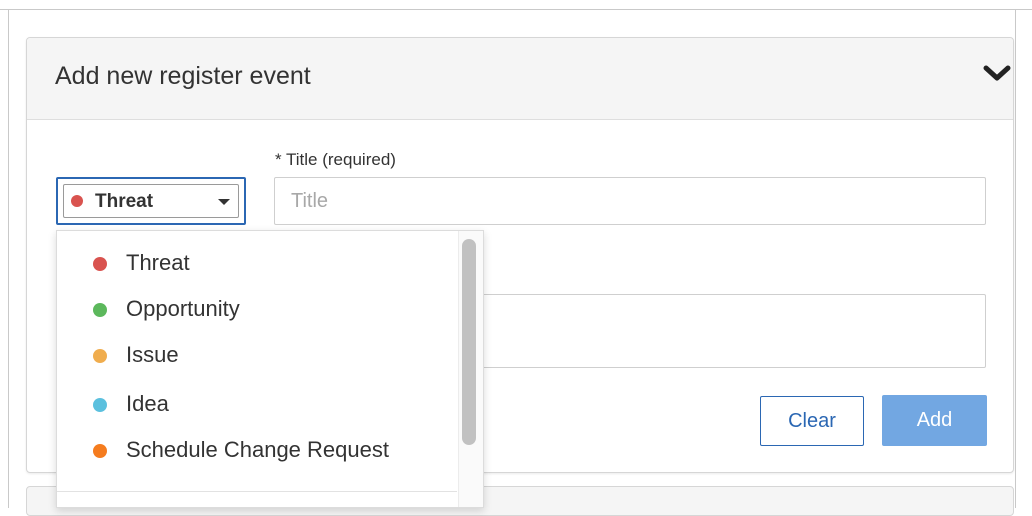 The image size is (1032, 516). What do you see at coordinates (152, 354) in the screenshot?
I see `option-label: Issue` at bounding box center [152, 354].